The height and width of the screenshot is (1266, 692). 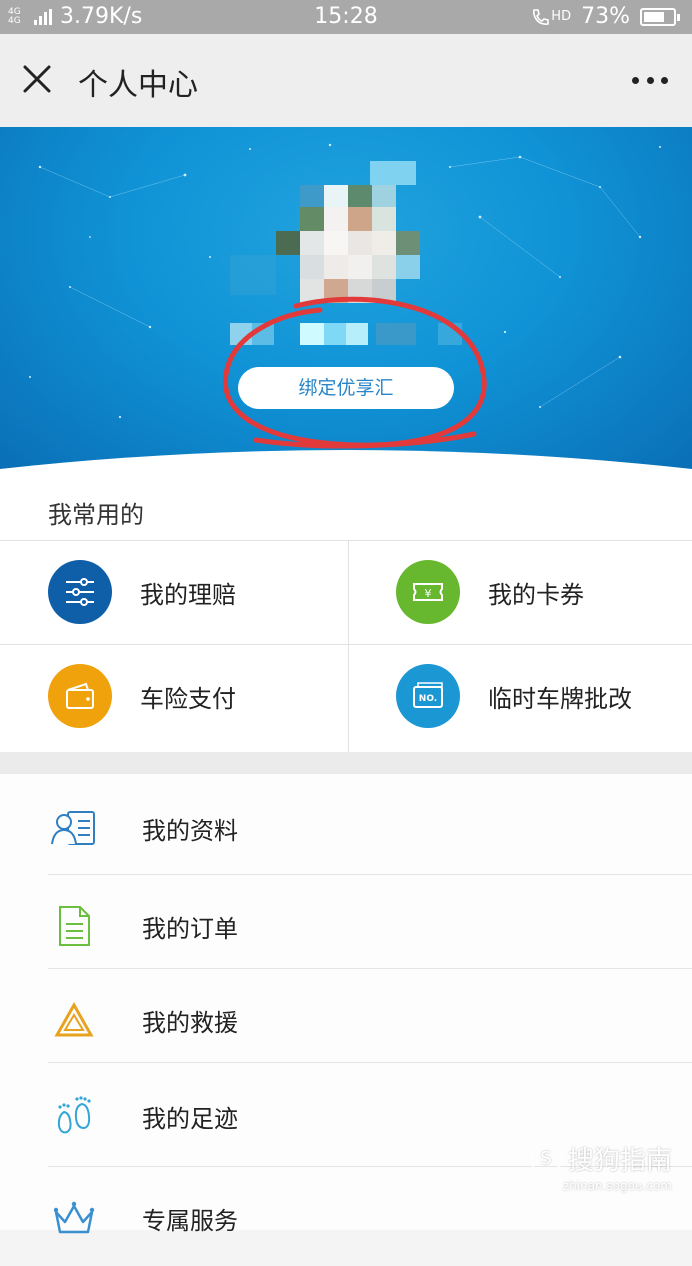 I want to click on wallet-icon, so click(x=80, y=695).